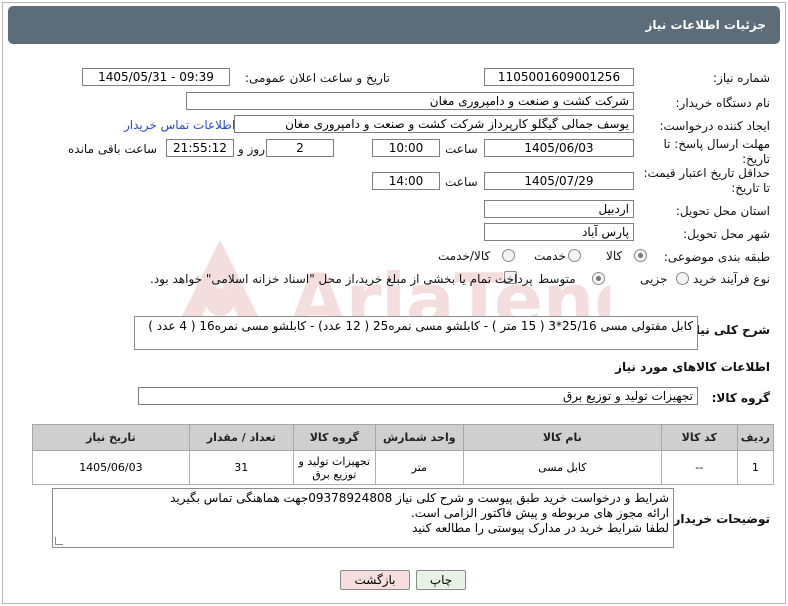  What do you see at coordinates (394, 25) in the screenshot?
I see `page-header: جزئیات اطلاعات نیاز` at bounding box center [394, 25].